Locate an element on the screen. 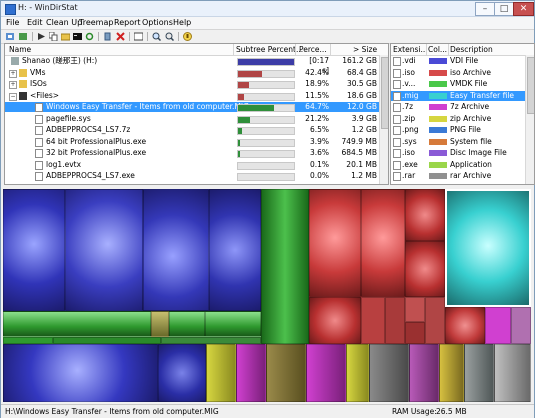  extension-scrollbar is located at coordinates (529, 119).